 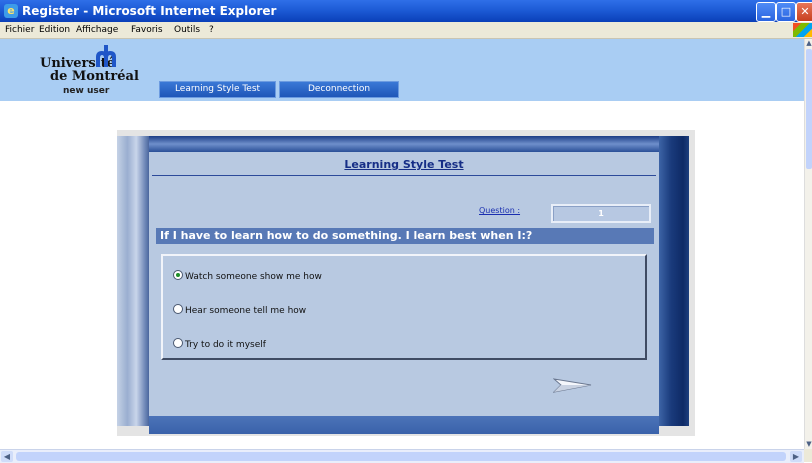 What do you see at coordinates (808, 43) in the screenshot?
I see `scroll-up-icon: ▲` at bounding box center [808, 43].